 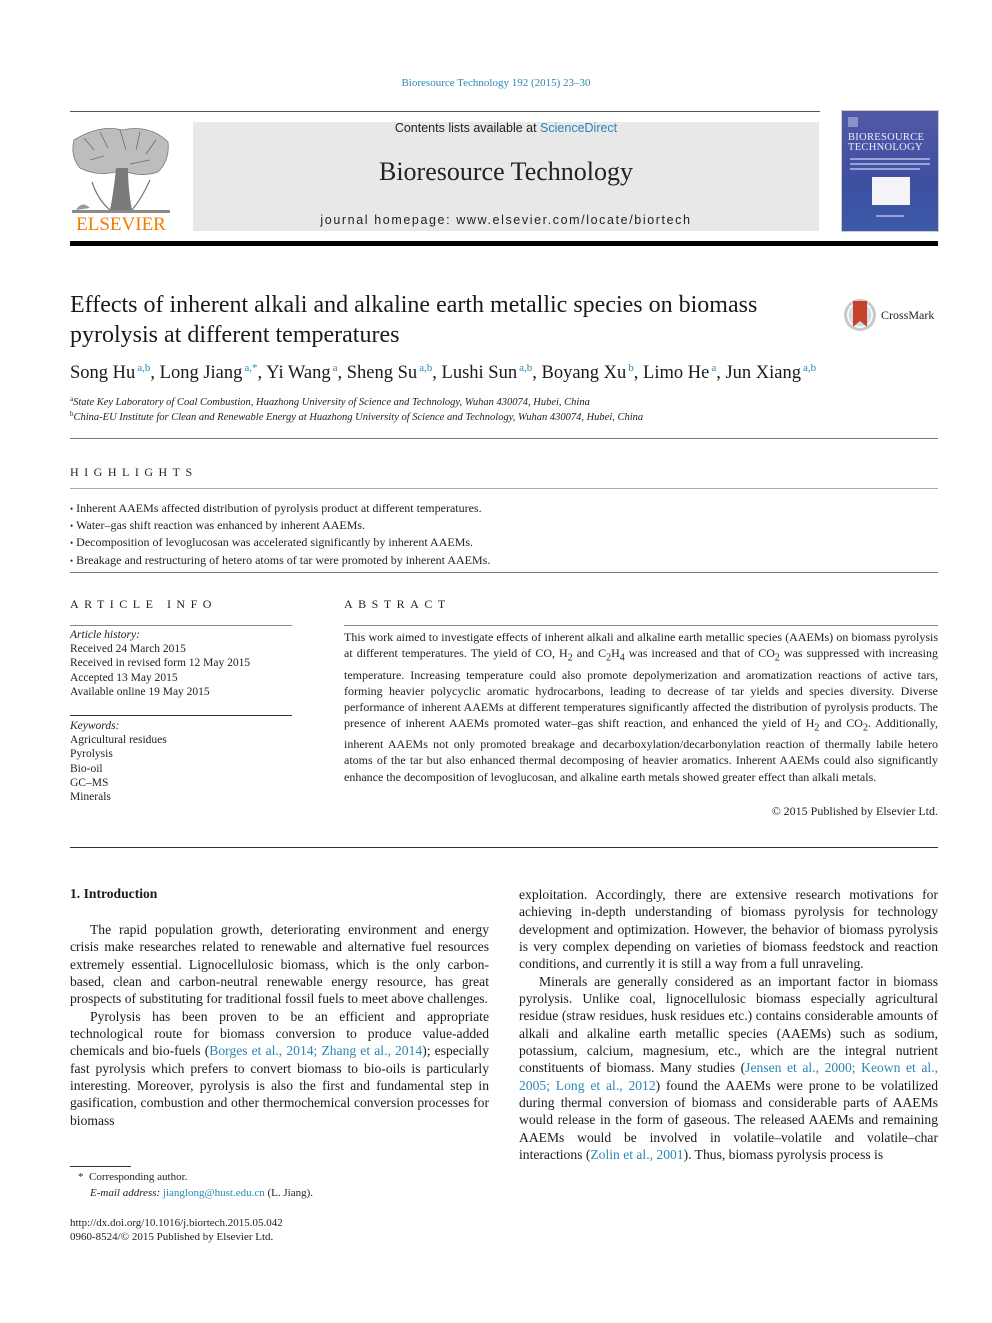 What do you see at coordinates (770, 372) in the screenshot?
I see `author: Jun Xiang a,b` at bounding box center [770, 372].